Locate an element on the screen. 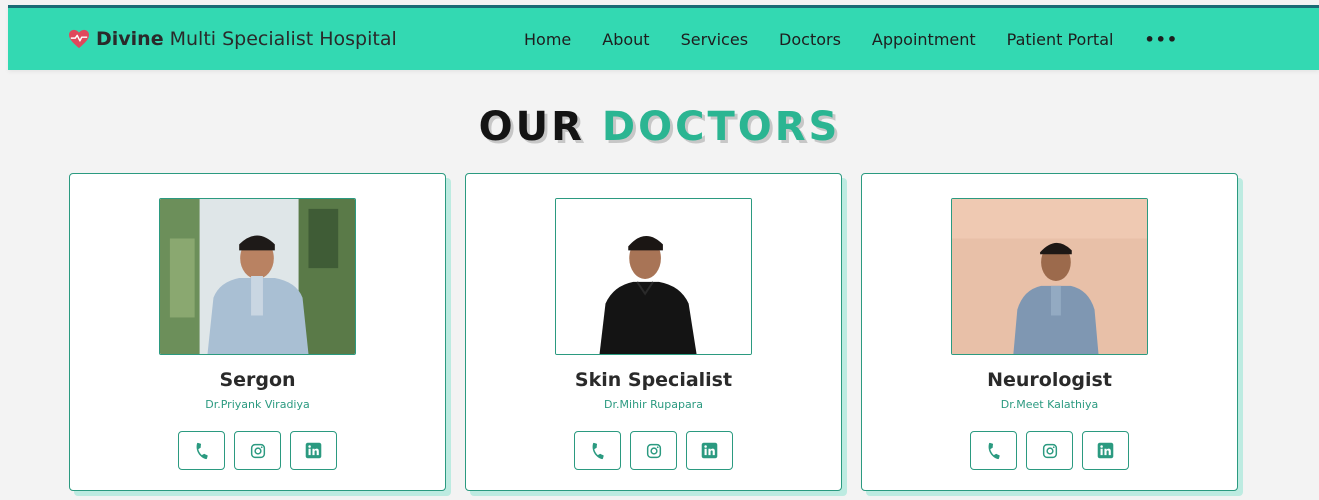 This screenshot has width=1319, height=500. brand-name-strong: Divine is located at coordinates (130, 39).